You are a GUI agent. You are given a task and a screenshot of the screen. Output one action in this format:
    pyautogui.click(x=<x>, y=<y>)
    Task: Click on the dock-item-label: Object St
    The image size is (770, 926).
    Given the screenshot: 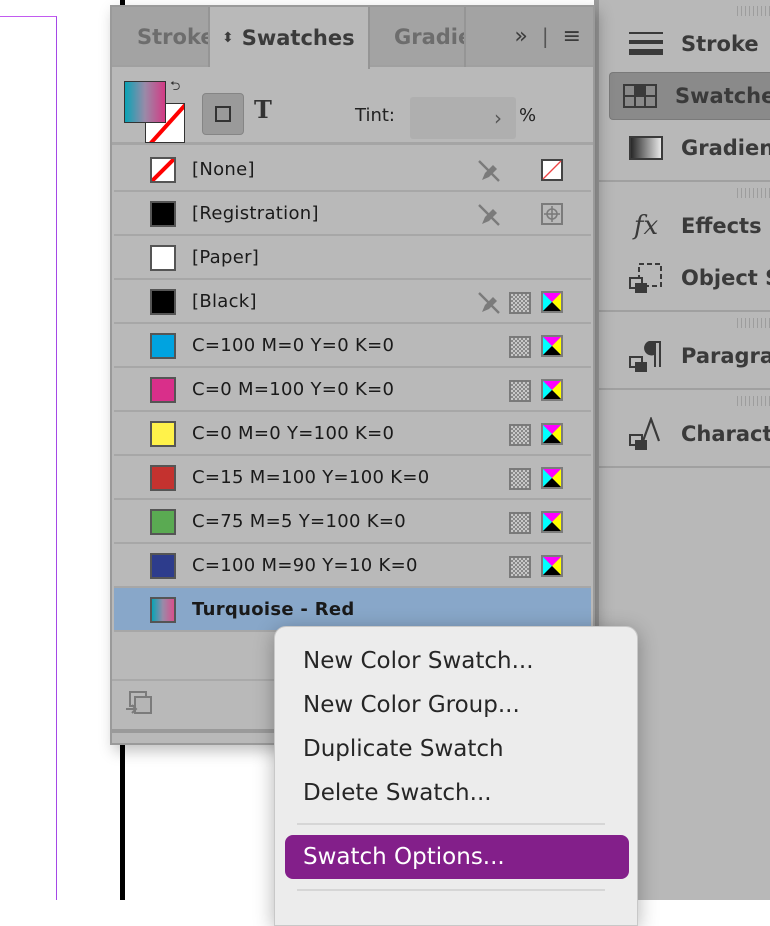 What is the action you would take?
    pyautogui.click(x=725, y=278)
    